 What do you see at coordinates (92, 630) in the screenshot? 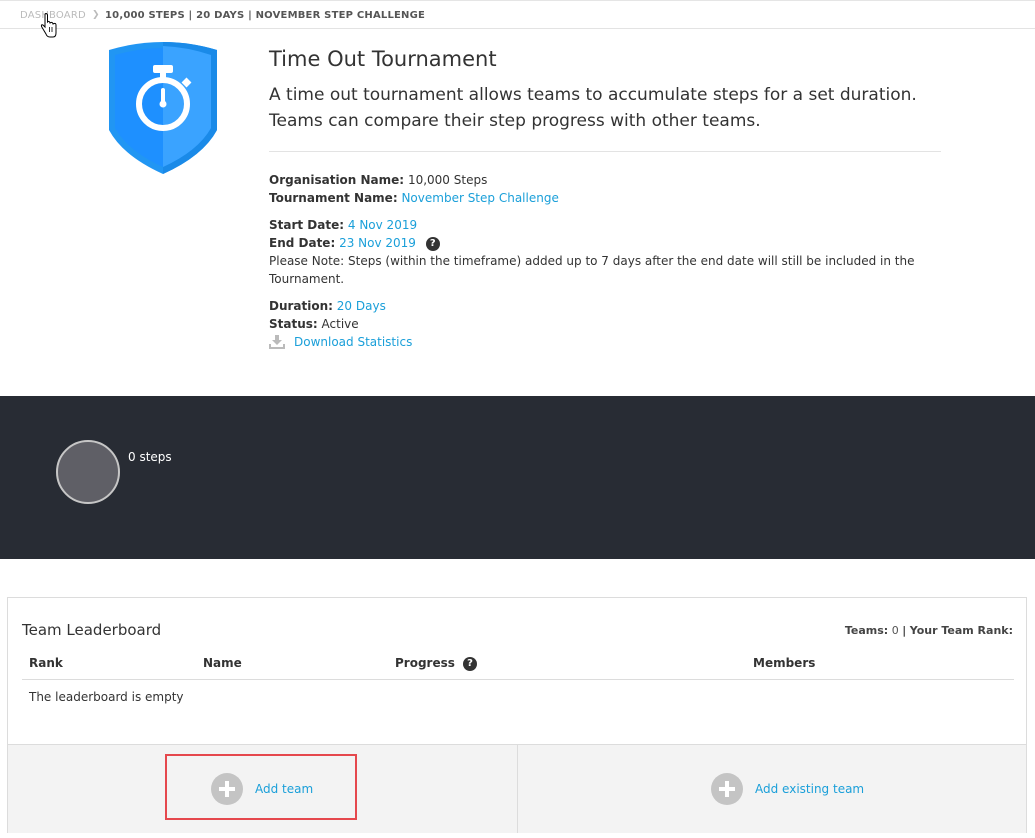
I see `leaderboard-title: Team Leaderboard` at bounding box center [92, 630].